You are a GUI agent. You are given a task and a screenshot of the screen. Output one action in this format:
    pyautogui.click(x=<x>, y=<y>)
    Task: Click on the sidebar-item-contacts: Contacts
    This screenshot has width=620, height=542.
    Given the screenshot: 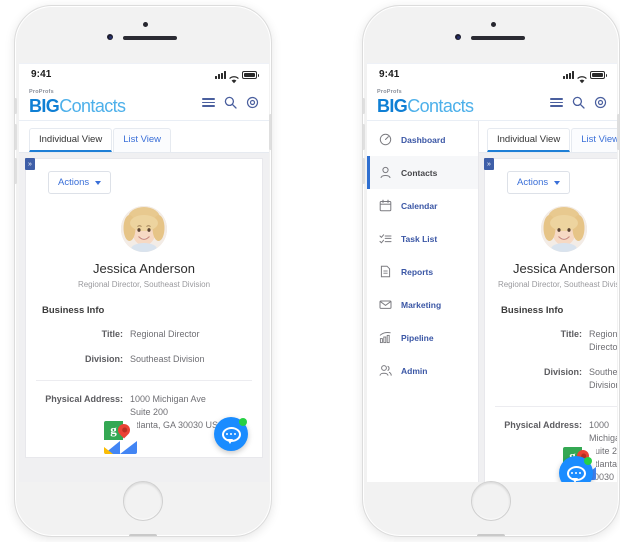 What is the action you would take?
    pyautogui.click(x=422, y=172)
    